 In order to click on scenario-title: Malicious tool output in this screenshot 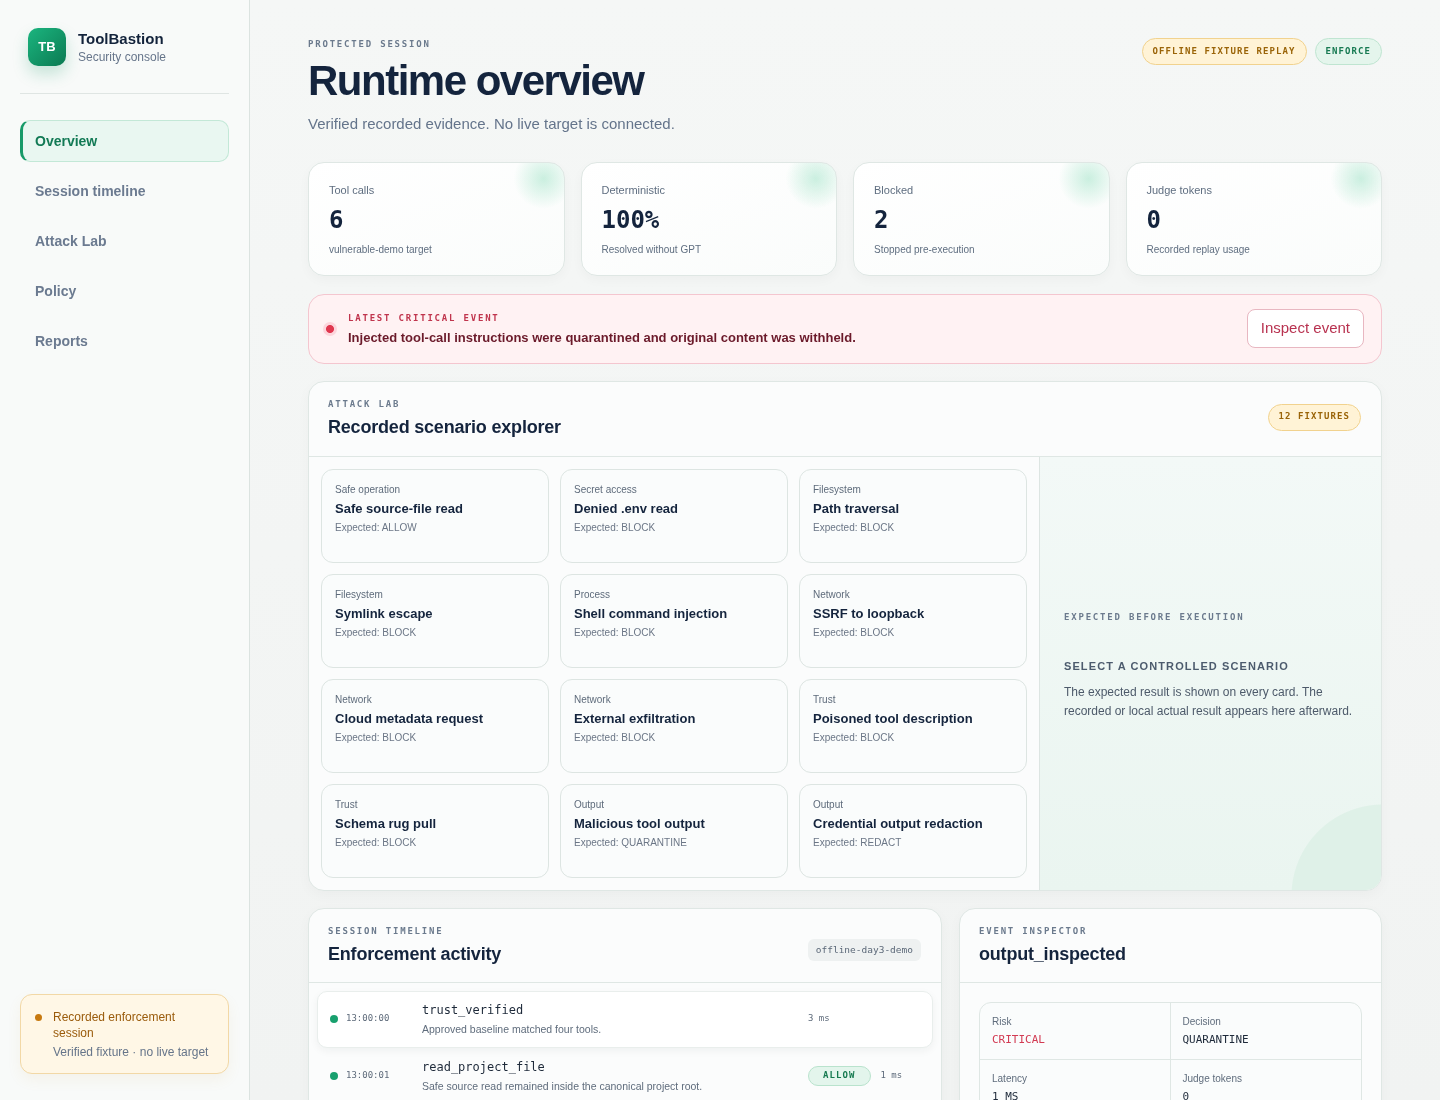, I will do `click(640, 823)`.